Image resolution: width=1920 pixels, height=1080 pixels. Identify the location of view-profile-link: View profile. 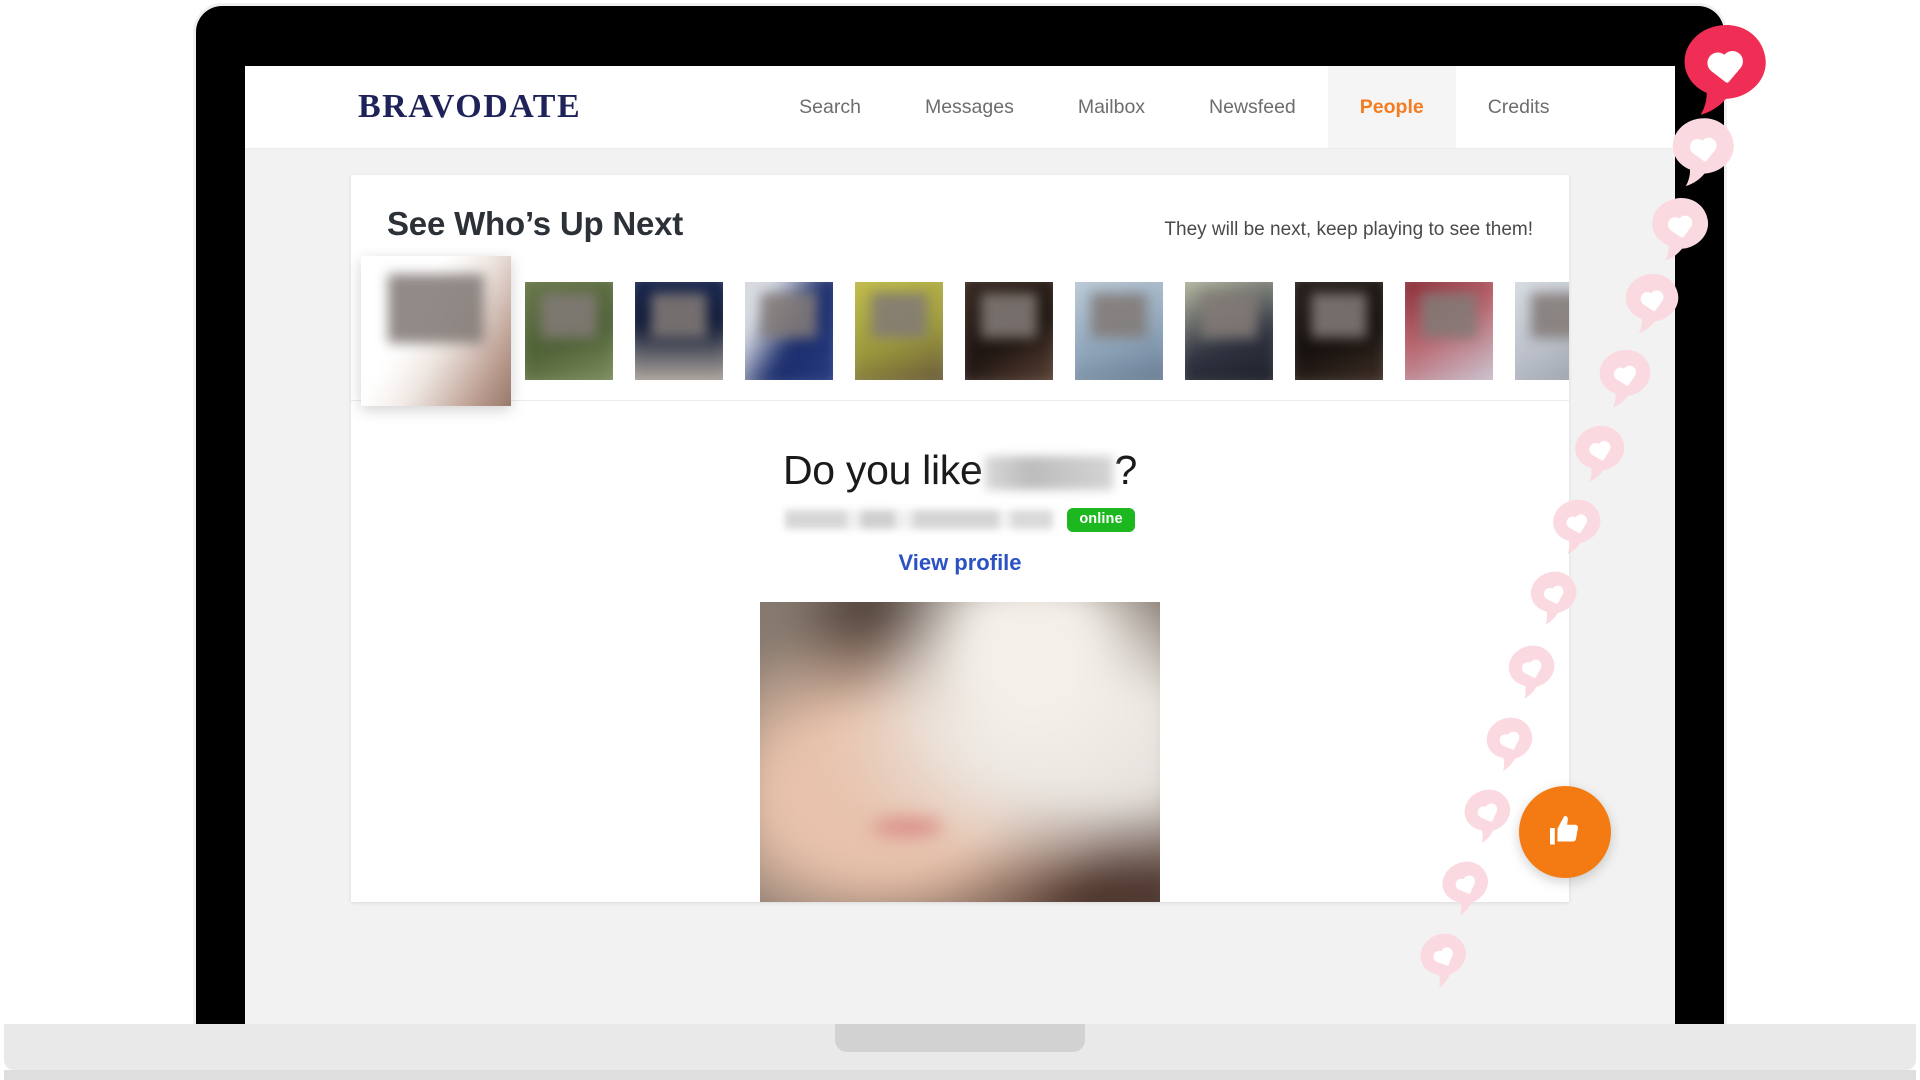
(959, 563).